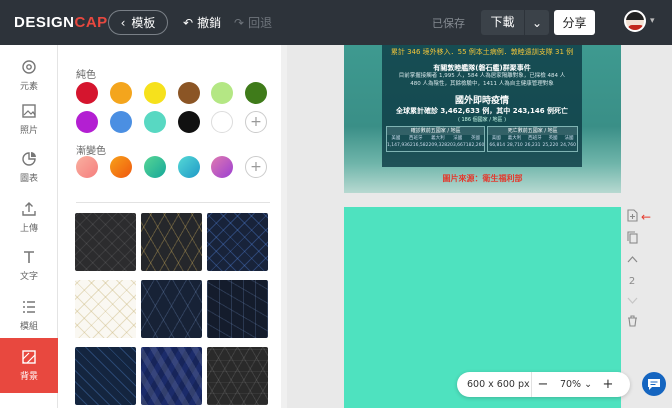  I want to click on gradient-swatch-green, so click(155, 167).